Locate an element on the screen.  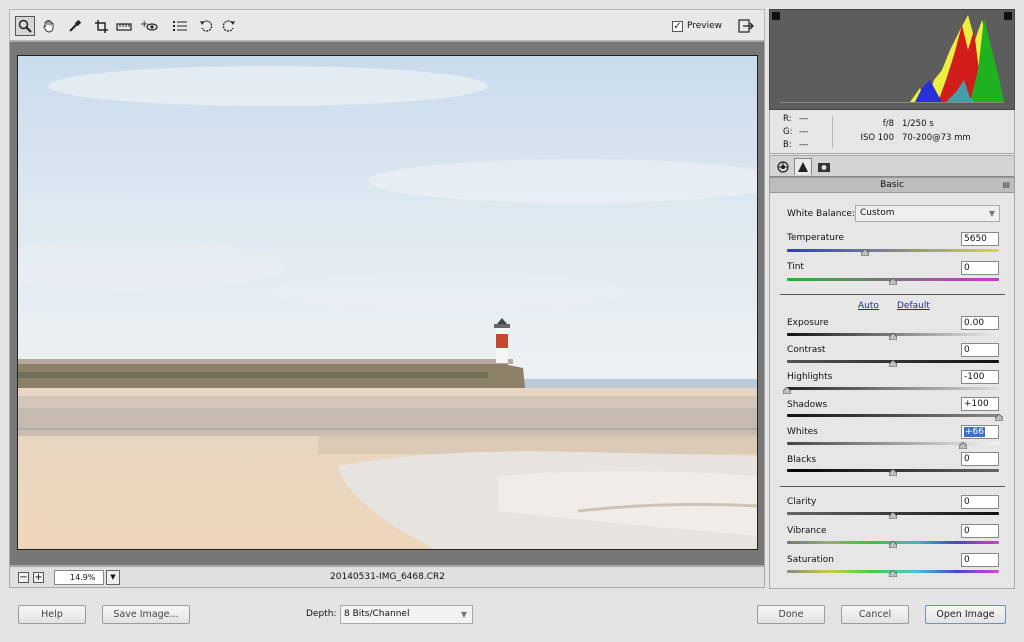
tint-field: 0 is located at coordinates (980, 268).